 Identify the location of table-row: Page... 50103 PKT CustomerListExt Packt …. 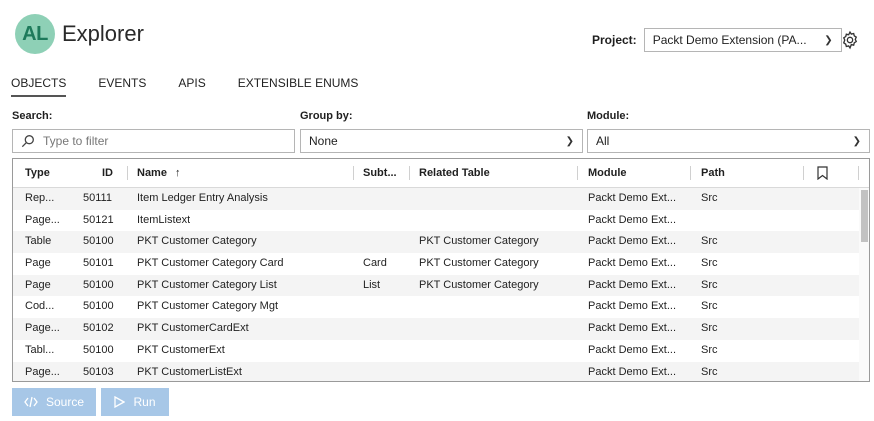
(441, 371).